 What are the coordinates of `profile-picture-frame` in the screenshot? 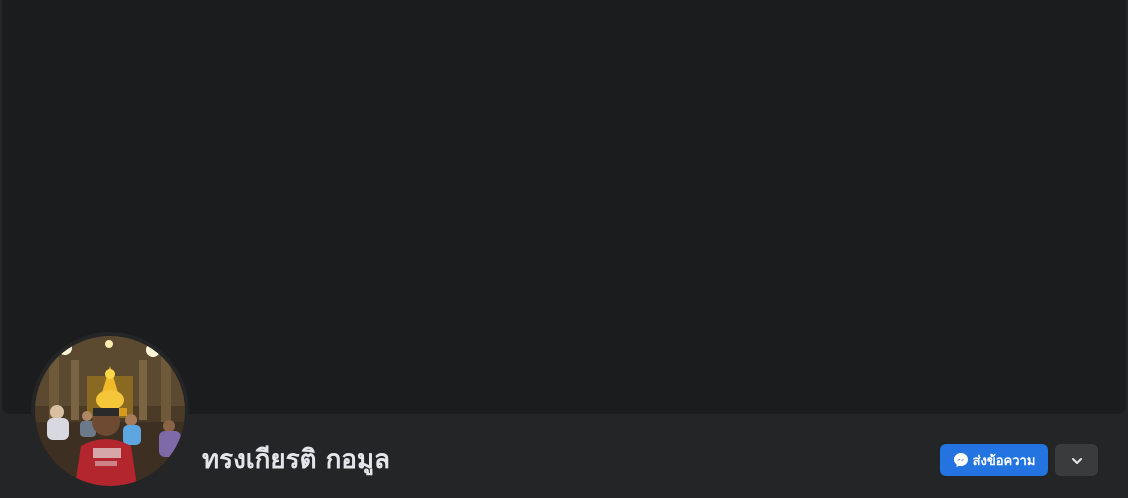 It's located at (110, 411).